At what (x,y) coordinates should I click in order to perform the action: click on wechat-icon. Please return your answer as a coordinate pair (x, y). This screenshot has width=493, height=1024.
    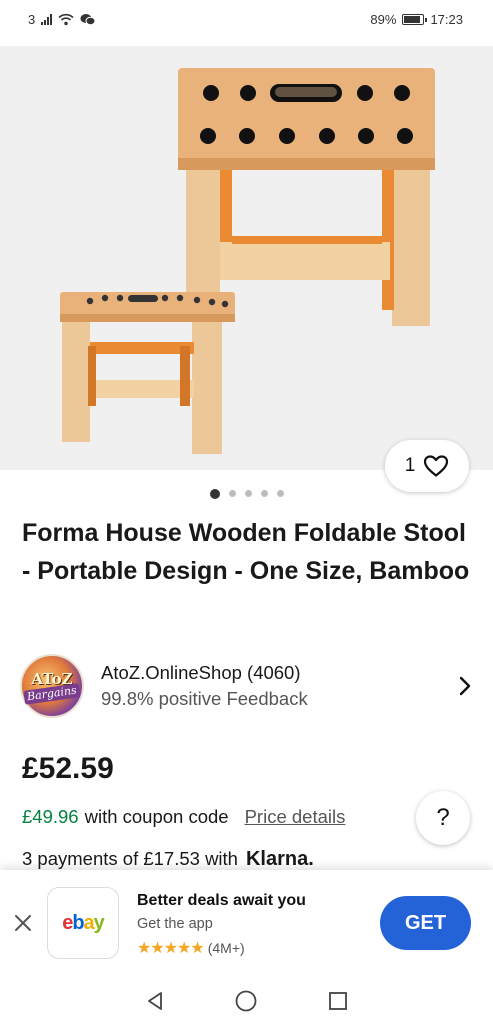
    Looking at the image, I should click on (88, 19).